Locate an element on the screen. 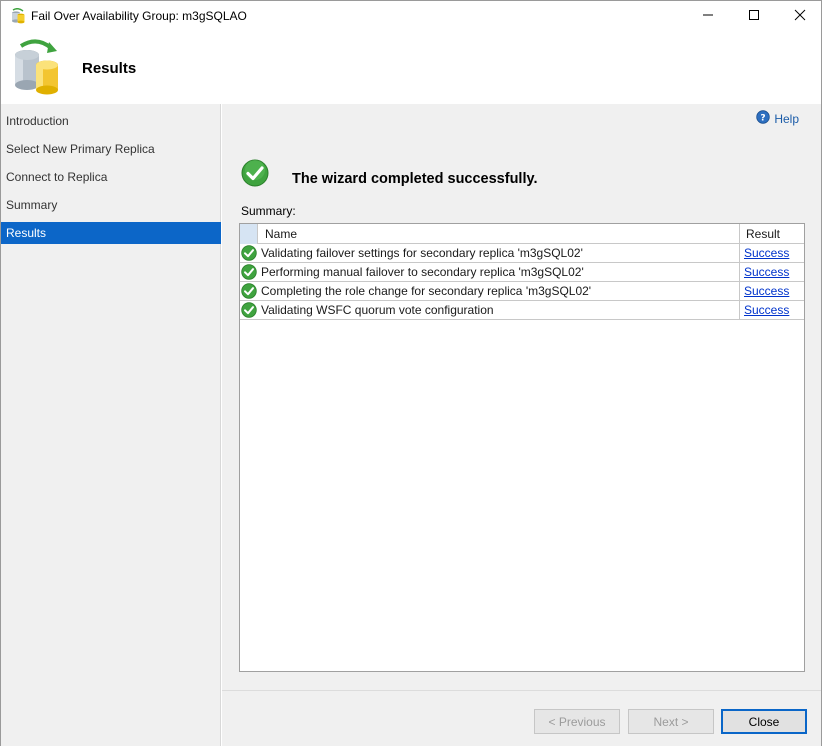  wizard-footer: < Previous Next > Close is located at coordinates (521, 718).